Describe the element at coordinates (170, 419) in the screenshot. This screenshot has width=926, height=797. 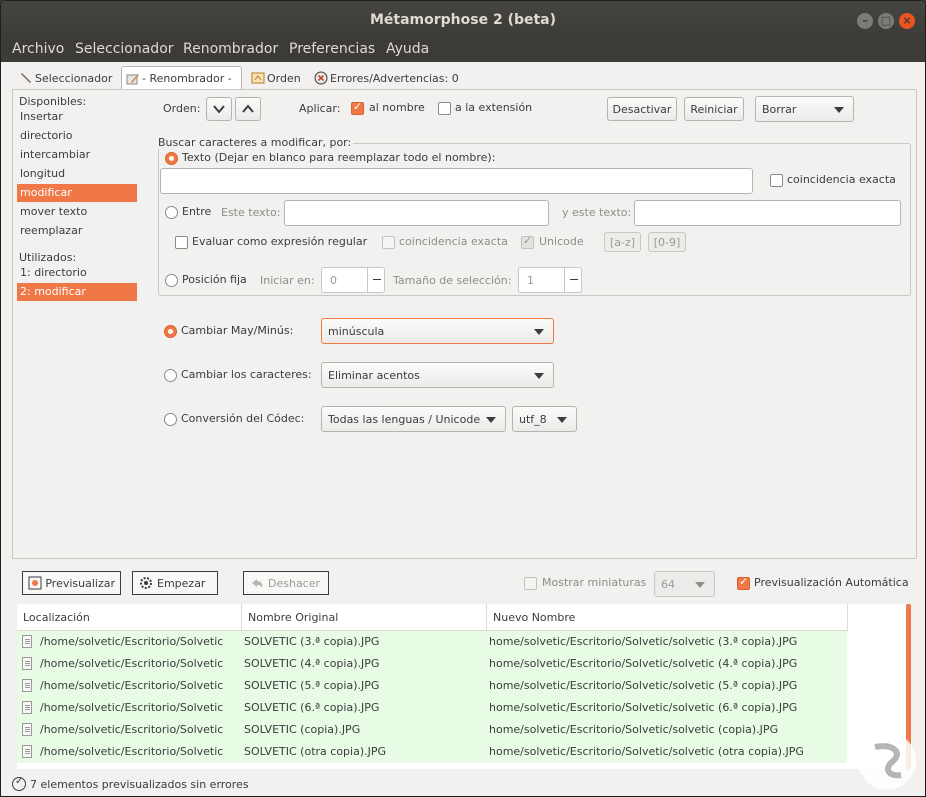
I see `codec-radio` at that location.